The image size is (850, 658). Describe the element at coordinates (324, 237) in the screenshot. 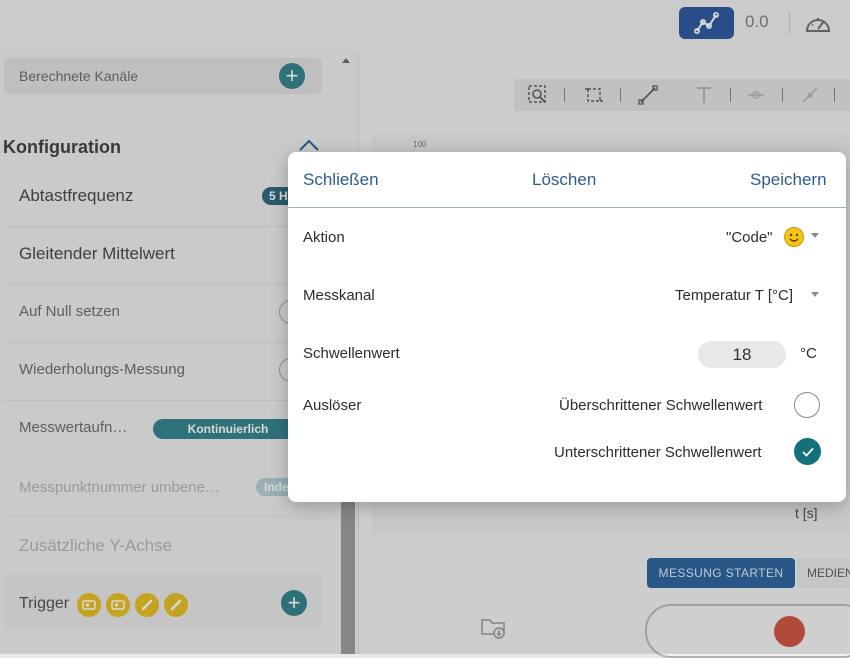

I see `action-label: Aktion` at that location.